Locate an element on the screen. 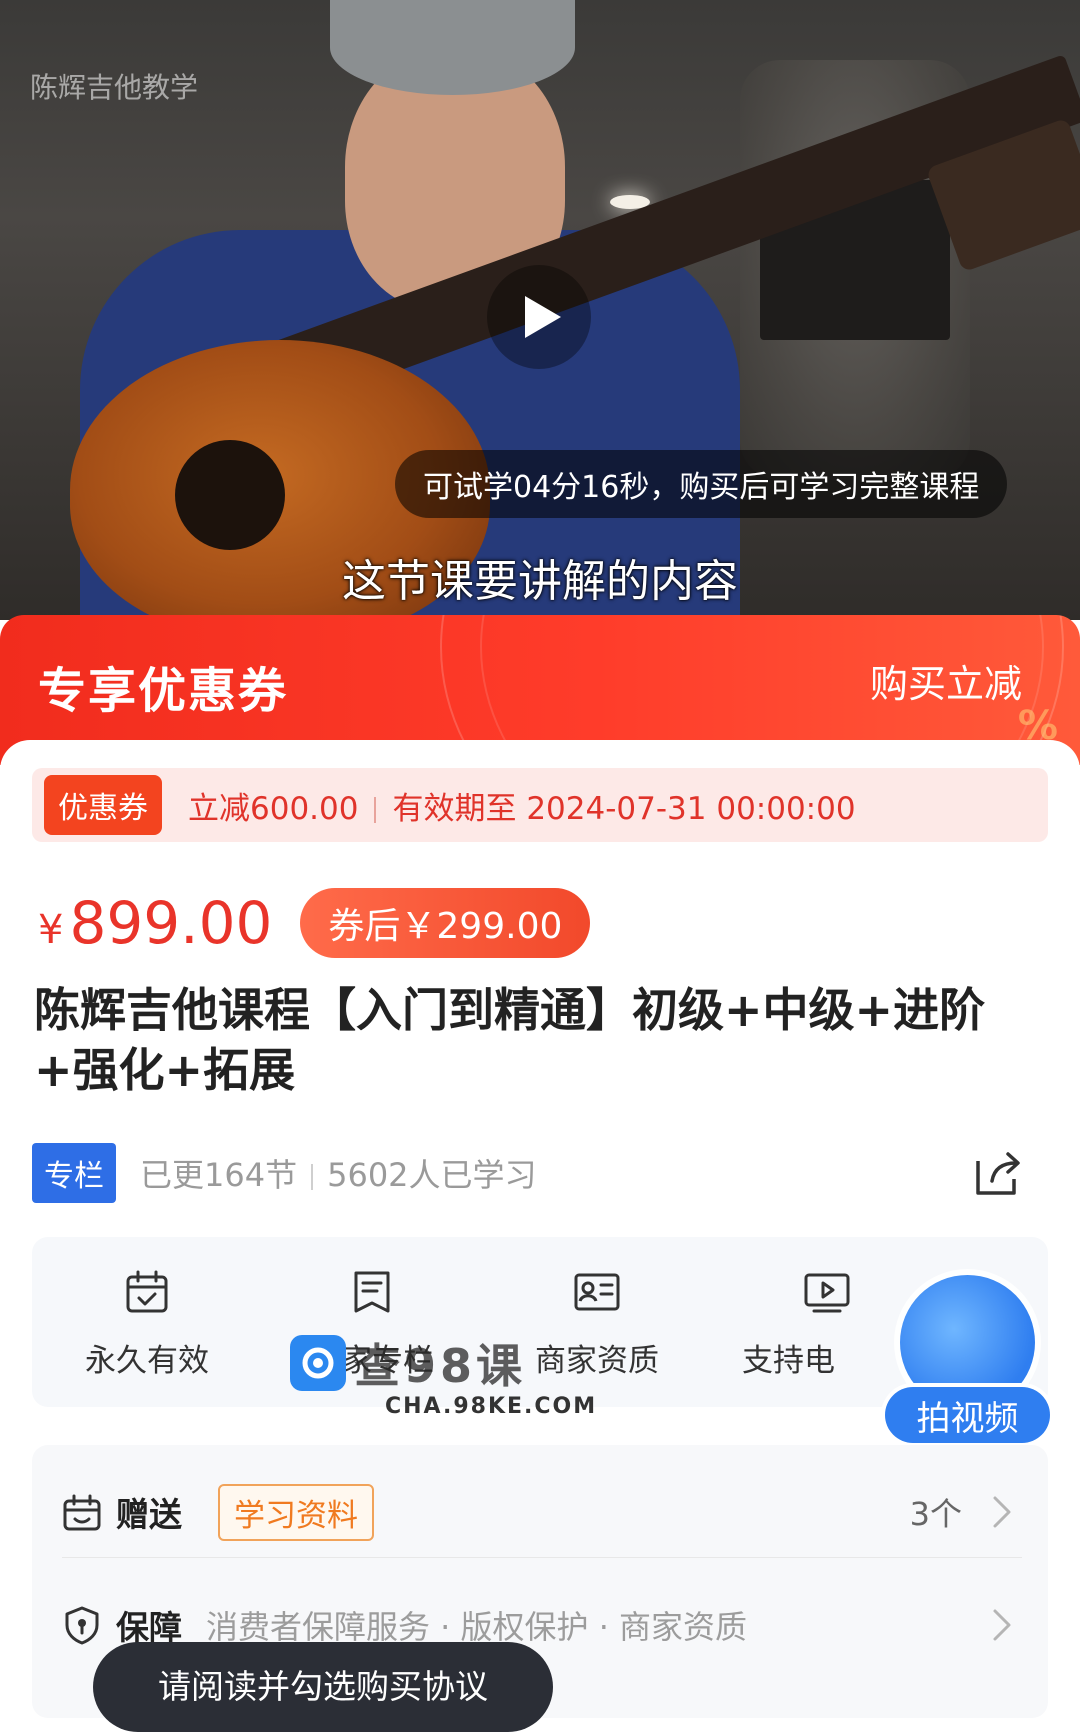 This screenshot has width=1080, height=1732. column-tag: 专栏 is located at coordinates (74, 1173).